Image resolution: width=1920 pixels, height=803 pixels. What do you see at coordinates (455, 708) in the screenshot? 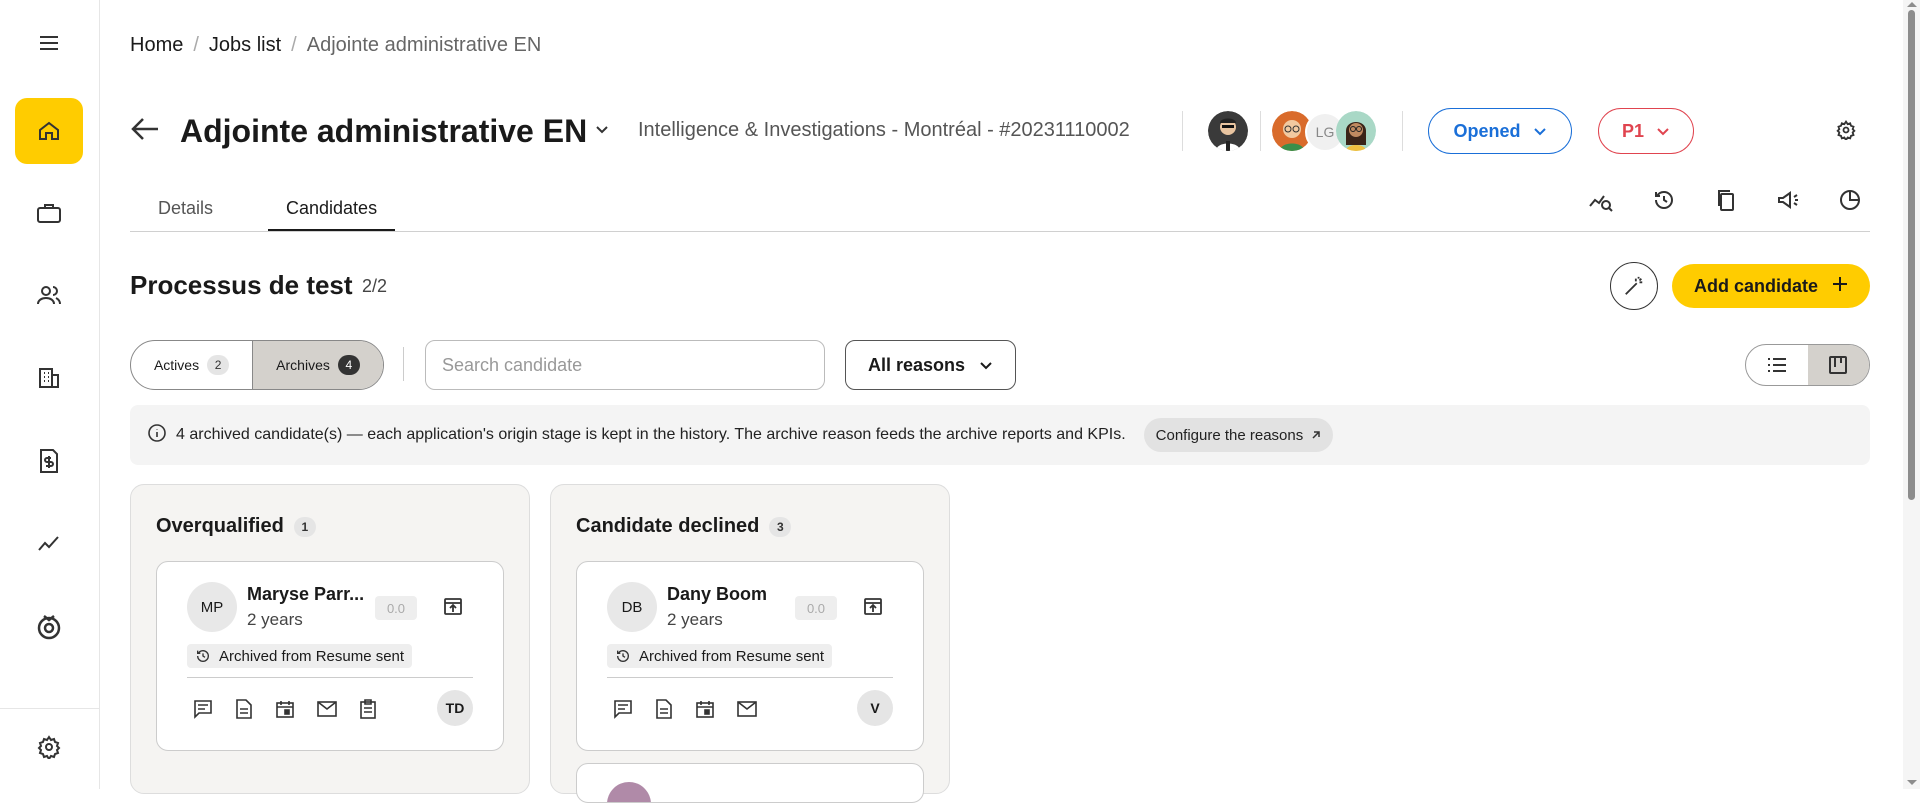
I see `owner-avatar: TD` at bounding box center [455, 708].